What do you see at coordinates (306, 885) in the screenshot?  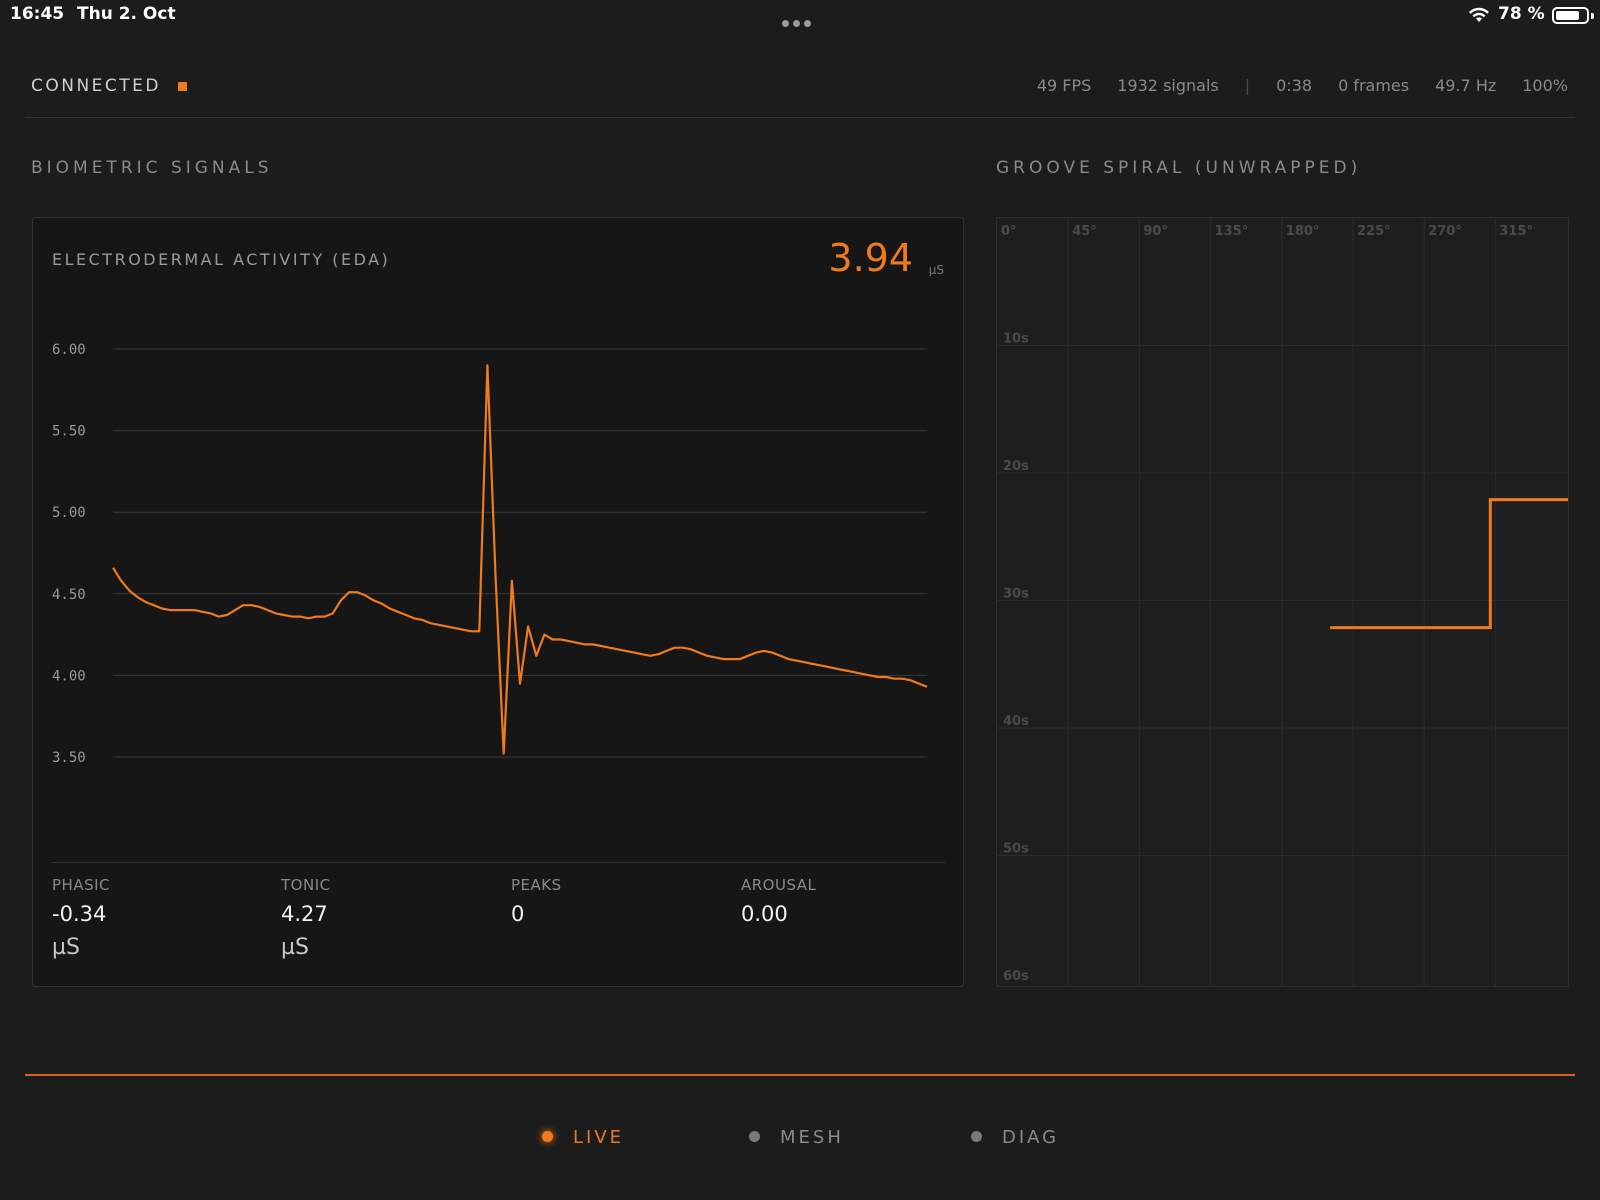 I see `metric-label: TONIC` at bounding box center [306, 885].